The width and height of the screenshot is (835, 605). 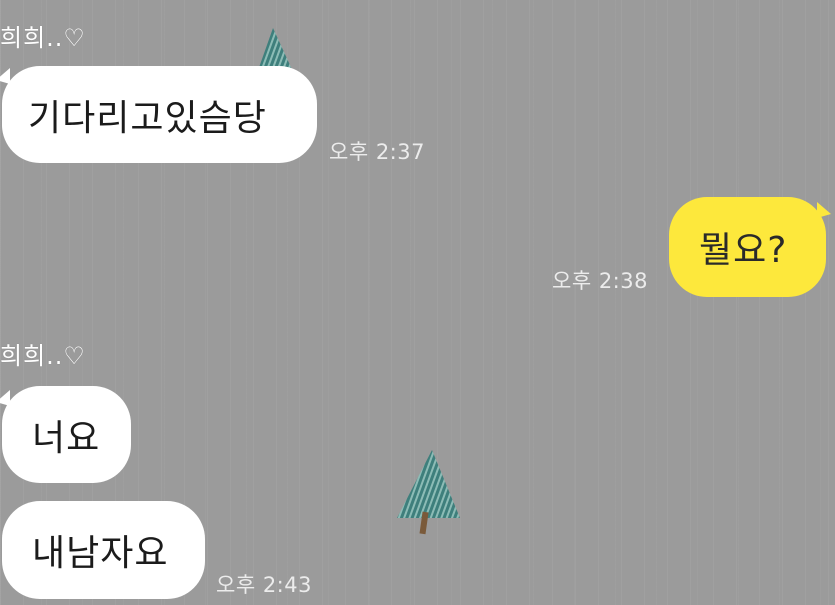 What do you see at coordinates (747, 247) in the screenshot?
I see `my-message-bubble: 뭘요?` at bounding box center [747, 247].